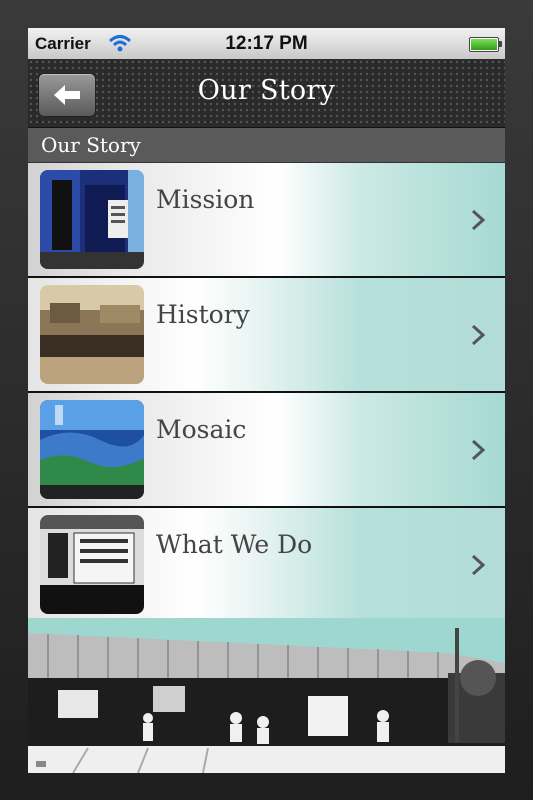  Describe the element at coordinates (266, 90) in the screenshot. I see `page-title: Our Story` at that location.